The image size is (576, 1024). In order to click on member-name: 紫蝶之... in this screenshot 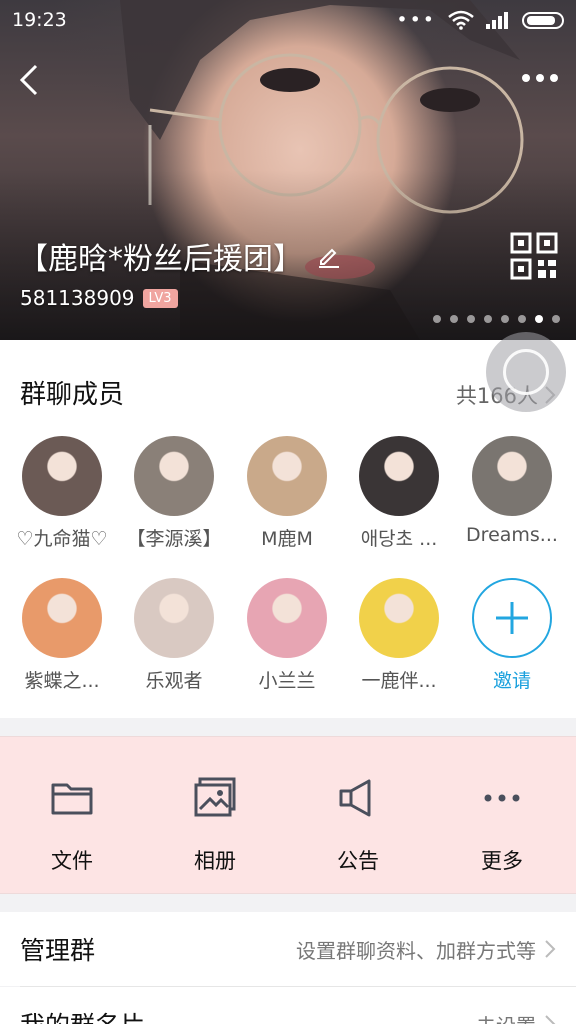, I will do `click(62, 681)`.